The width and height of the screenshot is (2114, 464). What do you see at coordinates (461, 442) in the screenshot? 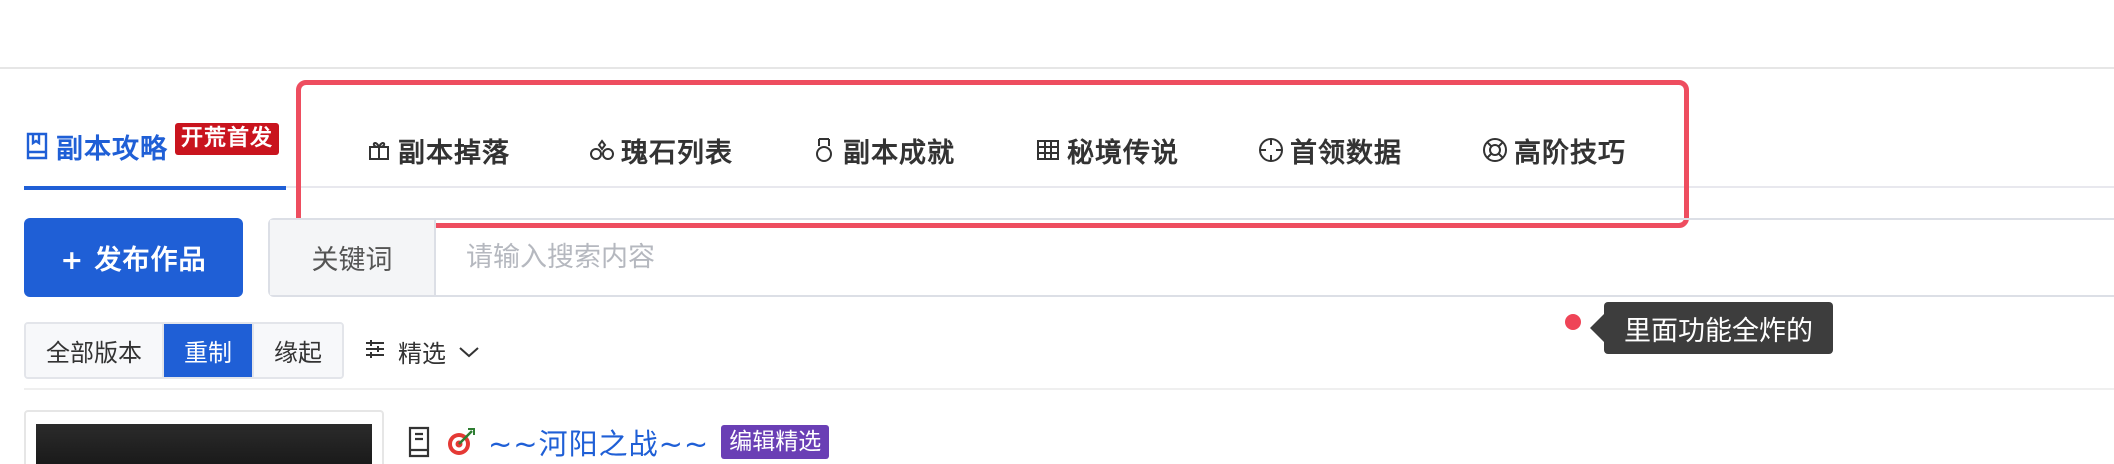
I see `target-icon` at bounding box center [461, 442].